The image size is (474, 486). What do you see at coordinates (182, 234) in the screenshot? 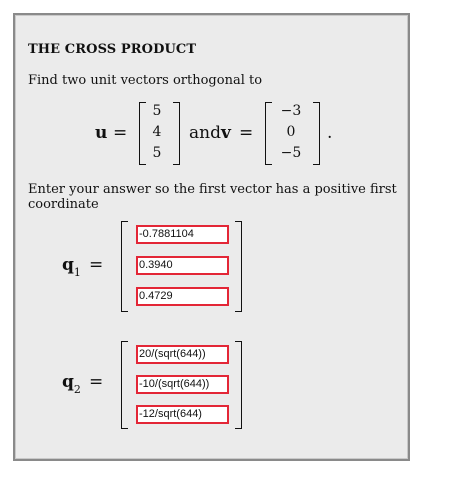
I see `q1-component-1-field` at bounding box center [182, 234].